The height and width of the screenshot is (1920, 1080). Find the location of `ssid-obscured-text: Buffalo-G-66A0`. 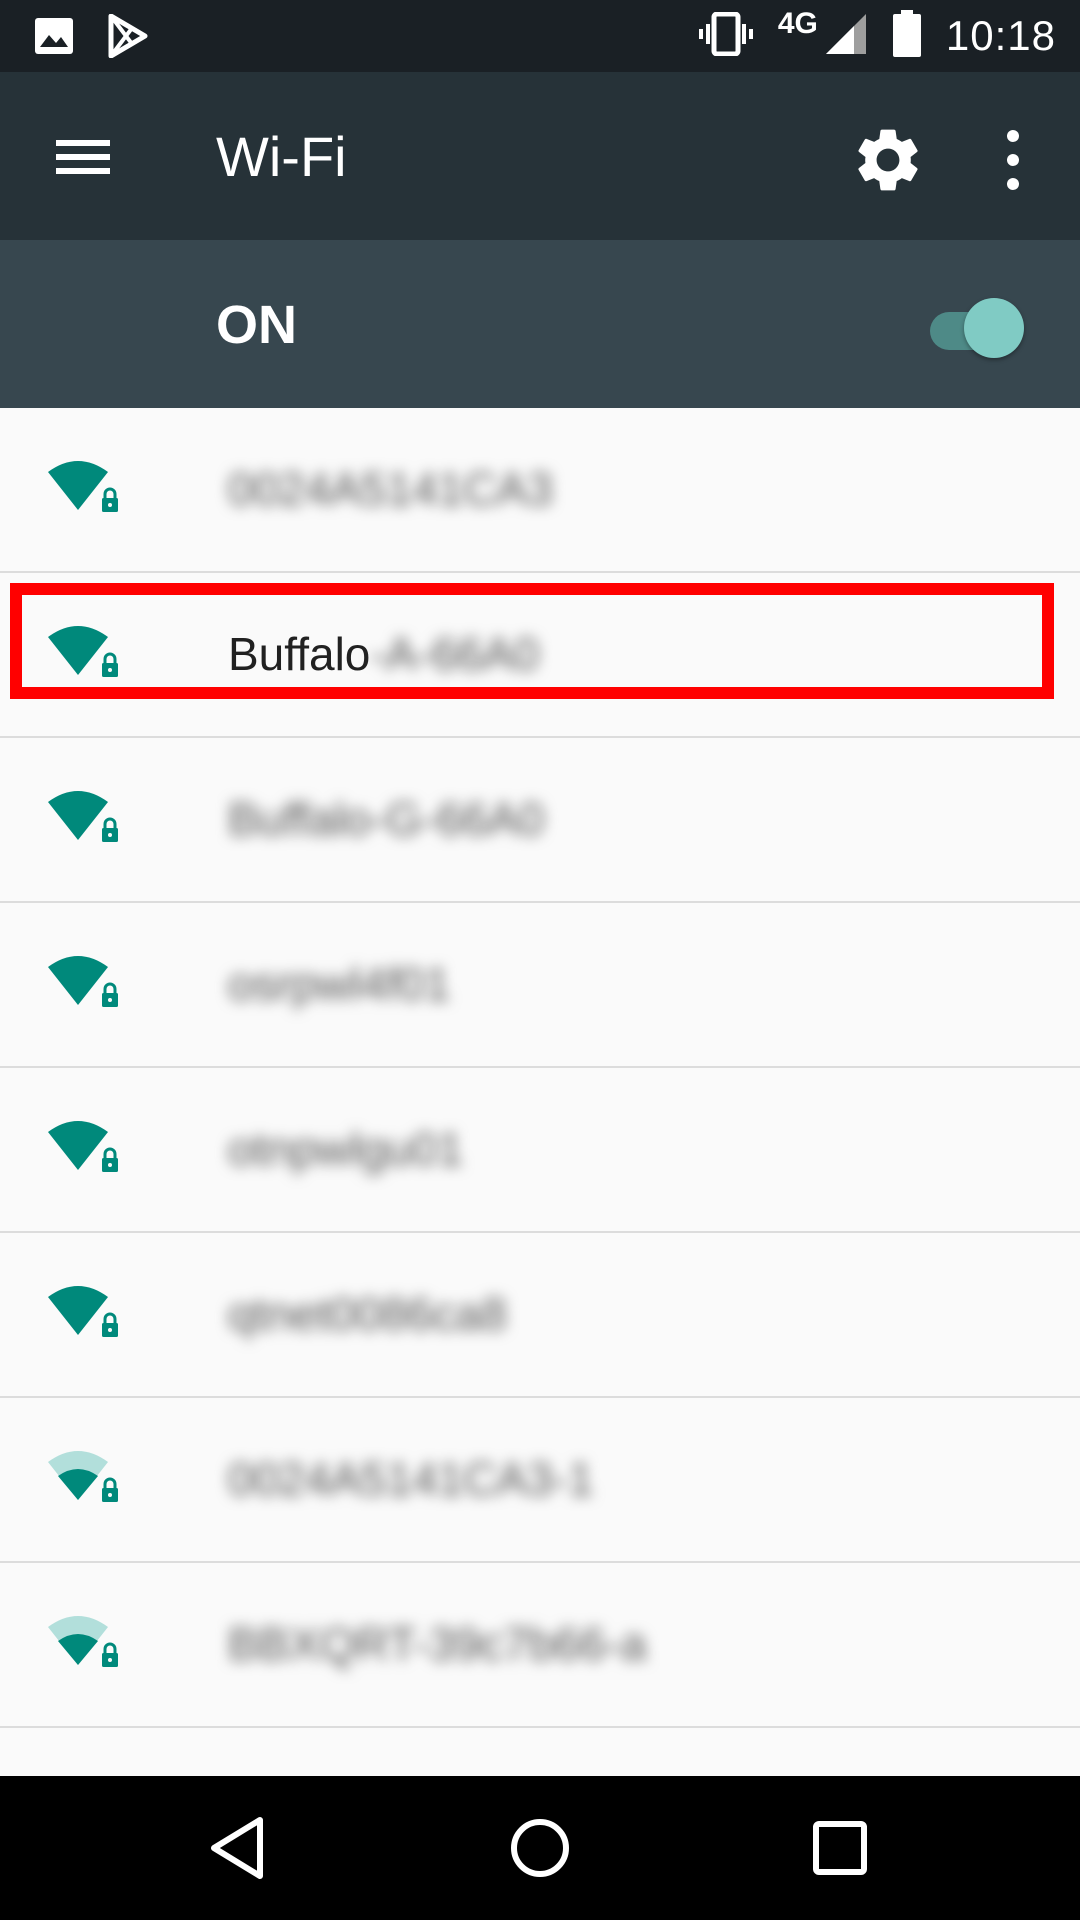

ssid-obscured-text: Buffalo-G-66A0 is located at coordinates (386, 819).